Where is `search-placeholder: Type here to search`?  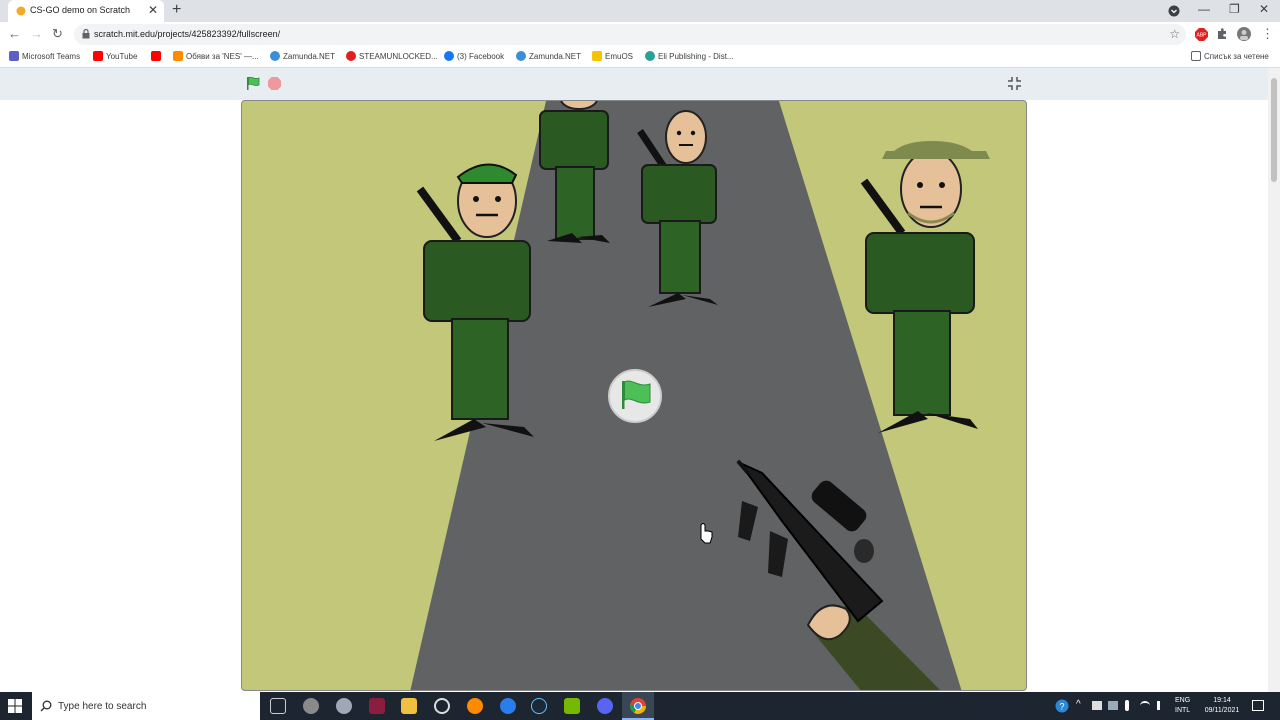
search-placeholder: Type here to search is located at coordinates (102, 706).